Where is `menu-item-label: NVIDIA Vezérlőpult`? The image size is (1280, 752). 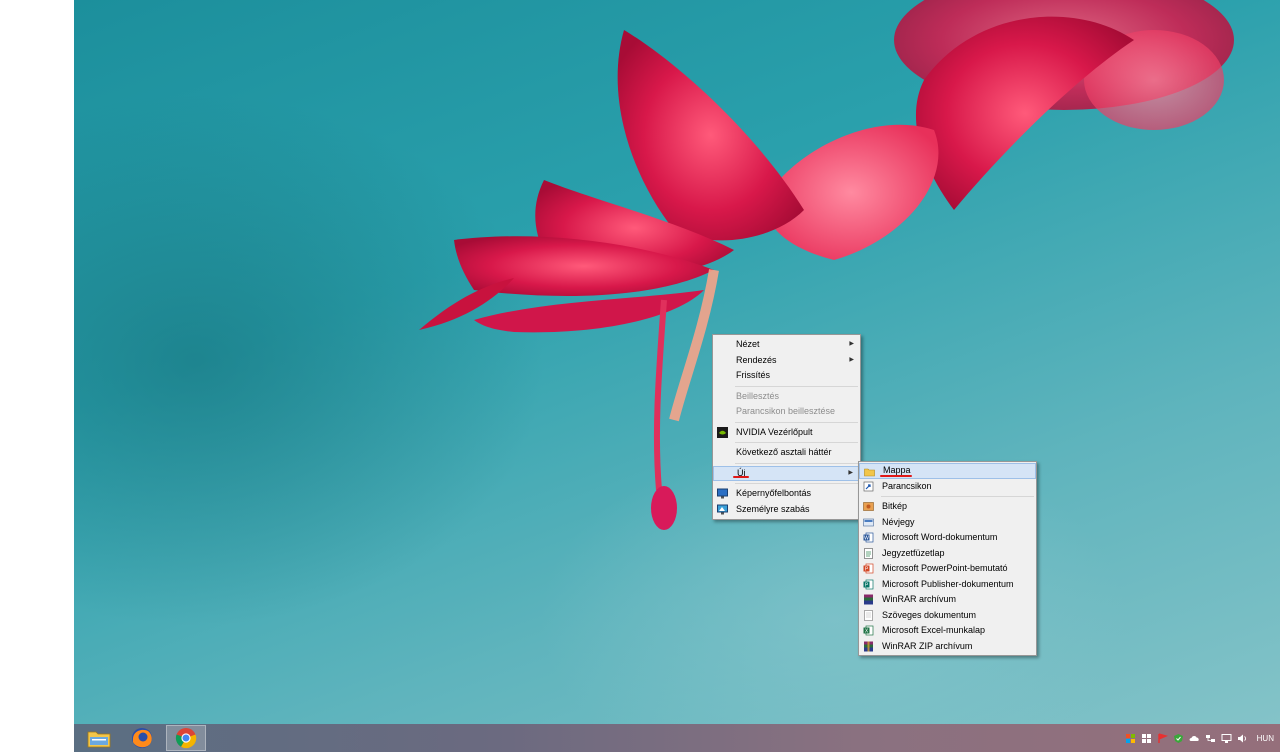
menu-item-label: NVIDIA Vezérlőpult is located at coordinates (774, 431).